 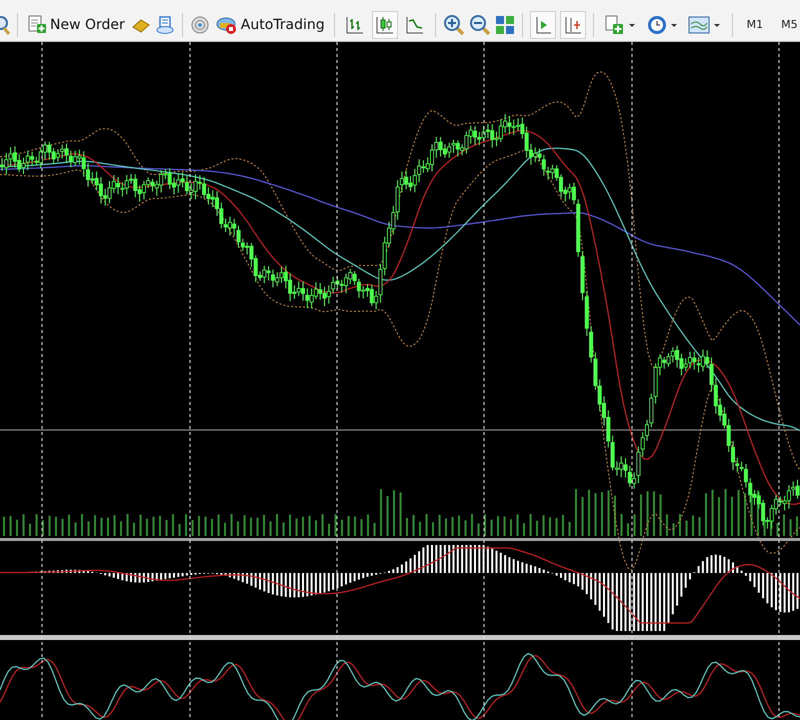 I want to click on shift-axis-icon, so click(x=572, y=24).